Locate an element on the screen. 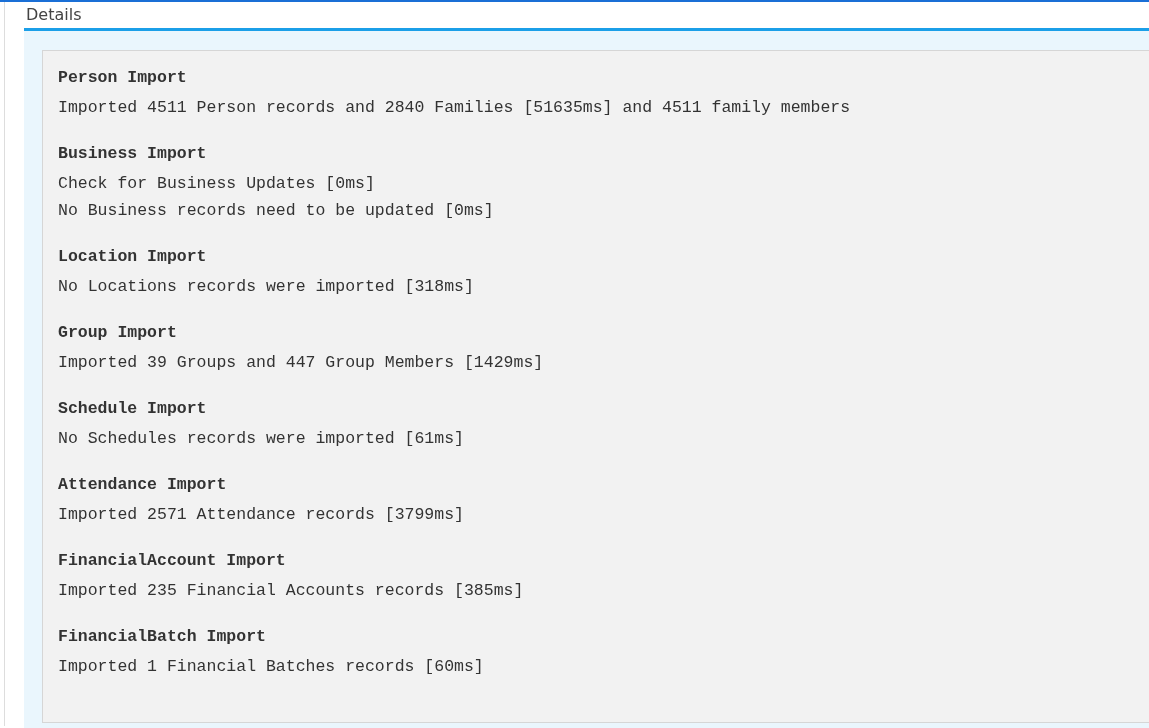 This screenshot has width=1149, height=728. log-line: Imported 39 Groups and 447 Group Members [1429ms] is located at coordinates (301, 363).